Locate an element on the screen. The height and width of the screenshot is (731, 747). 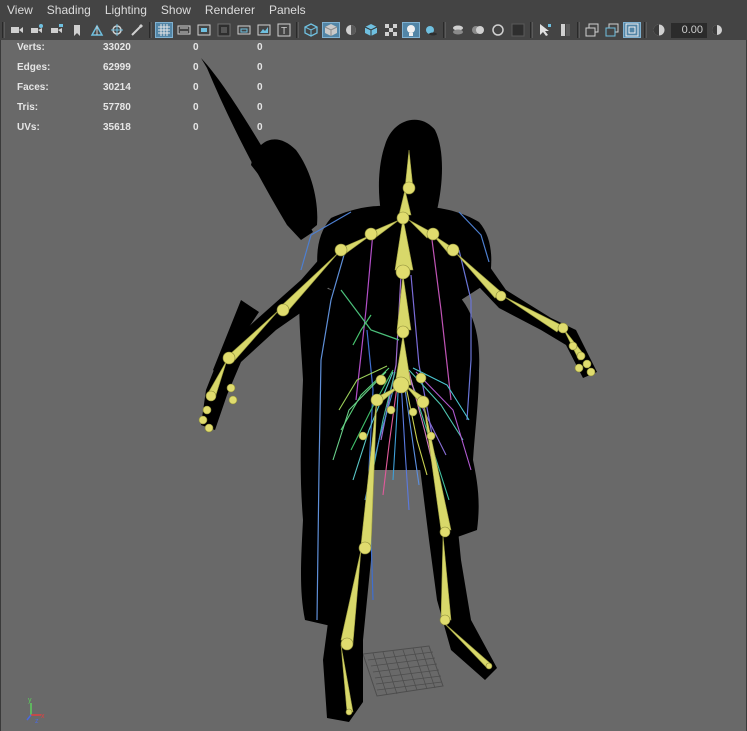
bookmarks-icon is located at coordinates (57, 30).